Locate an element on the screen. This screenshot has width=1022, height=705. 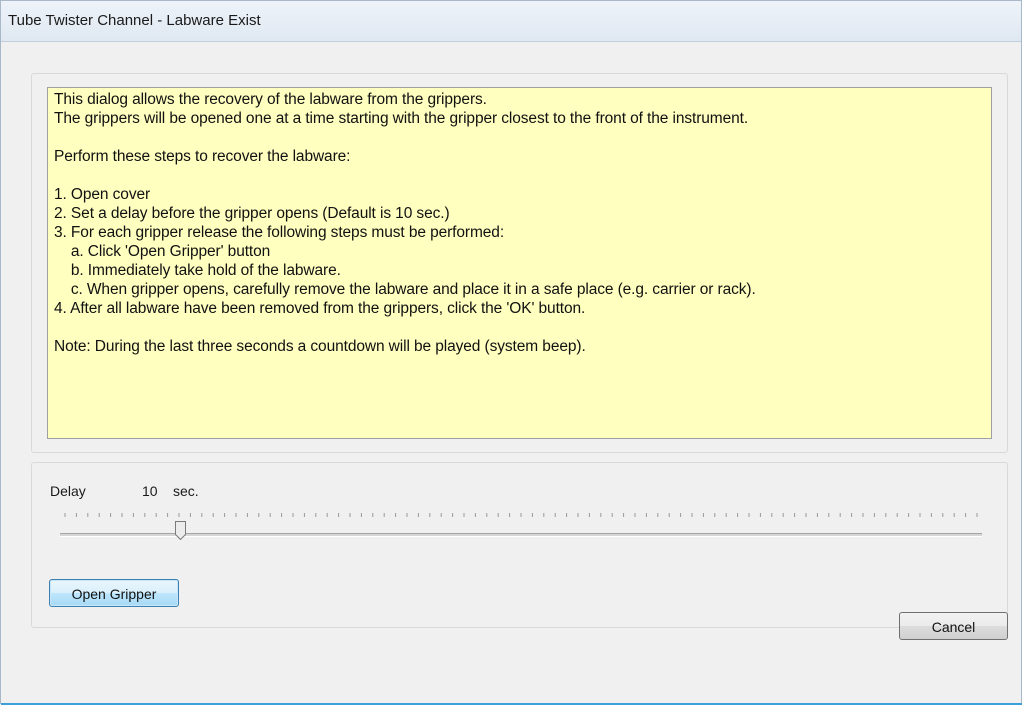
window-title: Tube Twister Channel - Labware Exist is located at coordinates (134, 20).